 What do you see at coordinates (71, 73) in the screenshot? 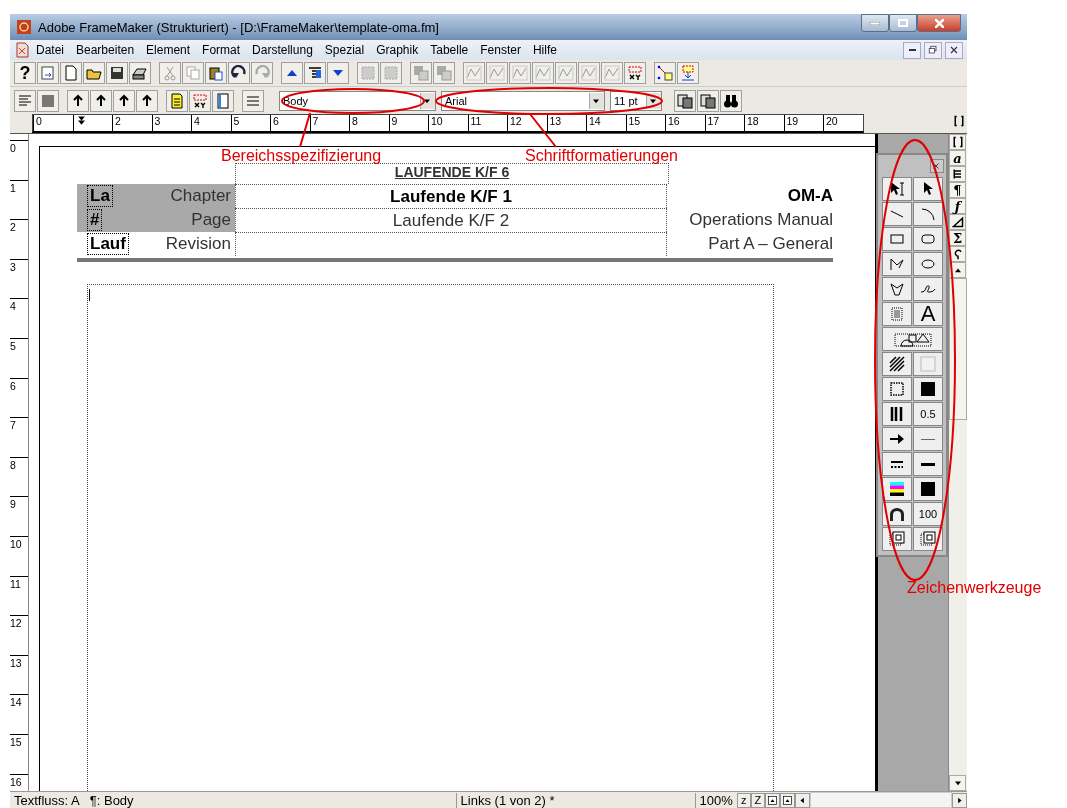
I see `new-icon` at bounding box center [71, 73].